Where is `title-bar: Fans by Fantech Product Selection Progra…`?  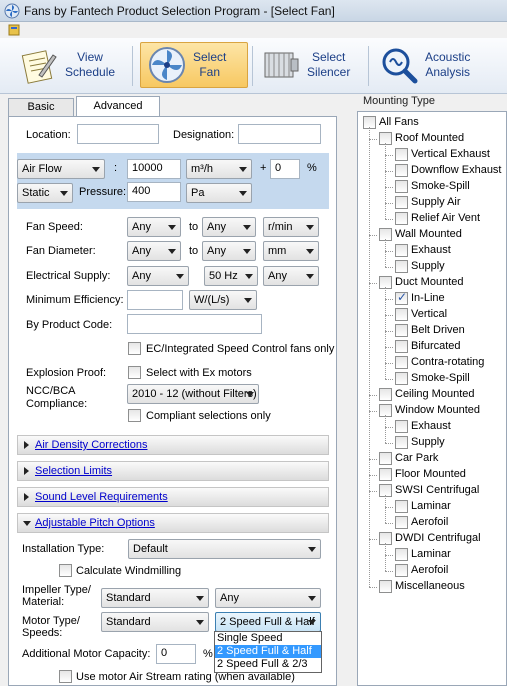 title-bar: Fans by Fantech Product Selection Progra… is located at coordinates (253, 11).